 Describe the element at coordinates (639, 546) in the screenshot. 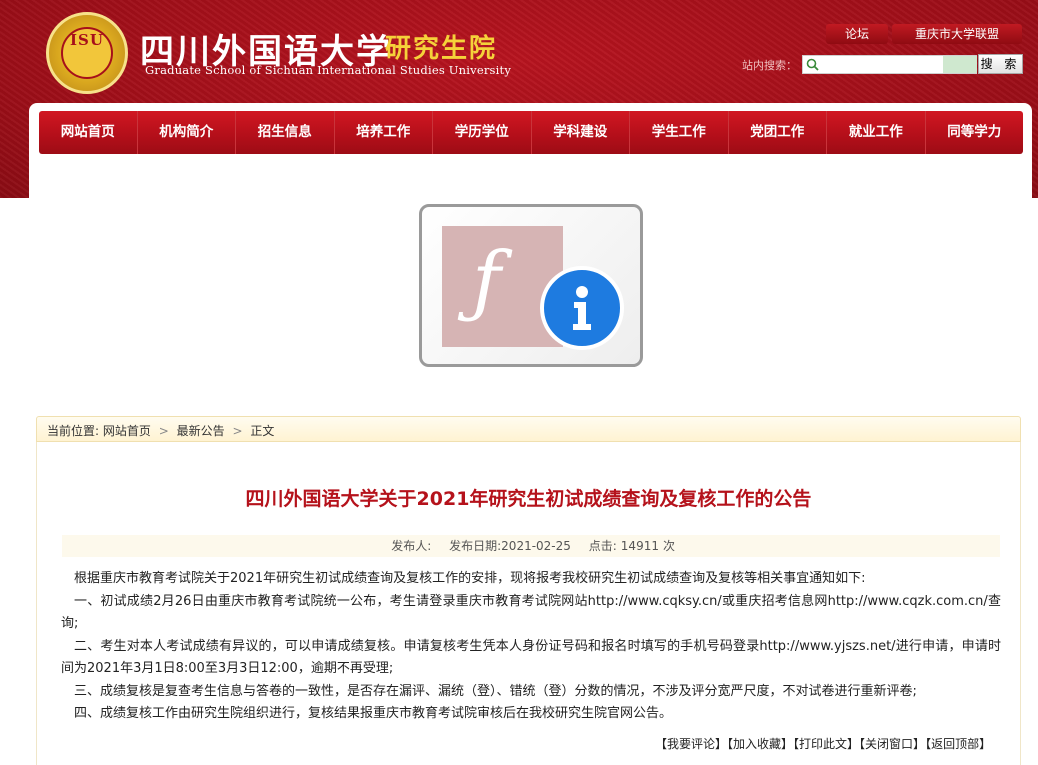

I see `views-count: 14911` at that location.